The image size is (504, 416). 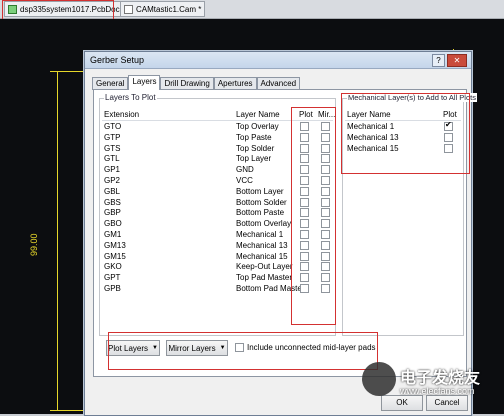 I want to click on cam-file-icon, so click(x=128, y=9).